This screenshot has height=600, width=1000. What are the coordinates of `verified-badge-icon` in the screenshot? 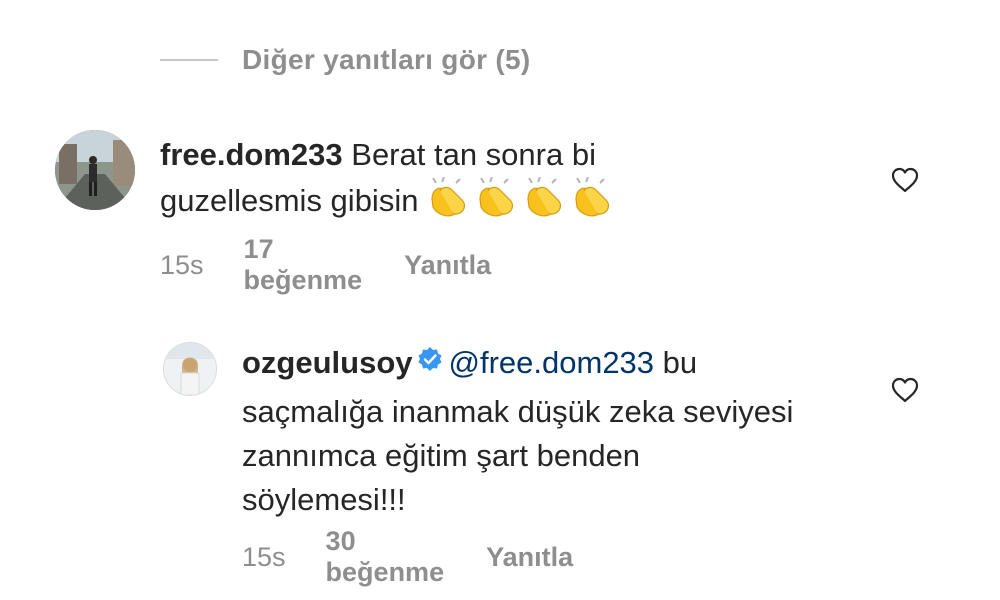 It's located at (430, 362).